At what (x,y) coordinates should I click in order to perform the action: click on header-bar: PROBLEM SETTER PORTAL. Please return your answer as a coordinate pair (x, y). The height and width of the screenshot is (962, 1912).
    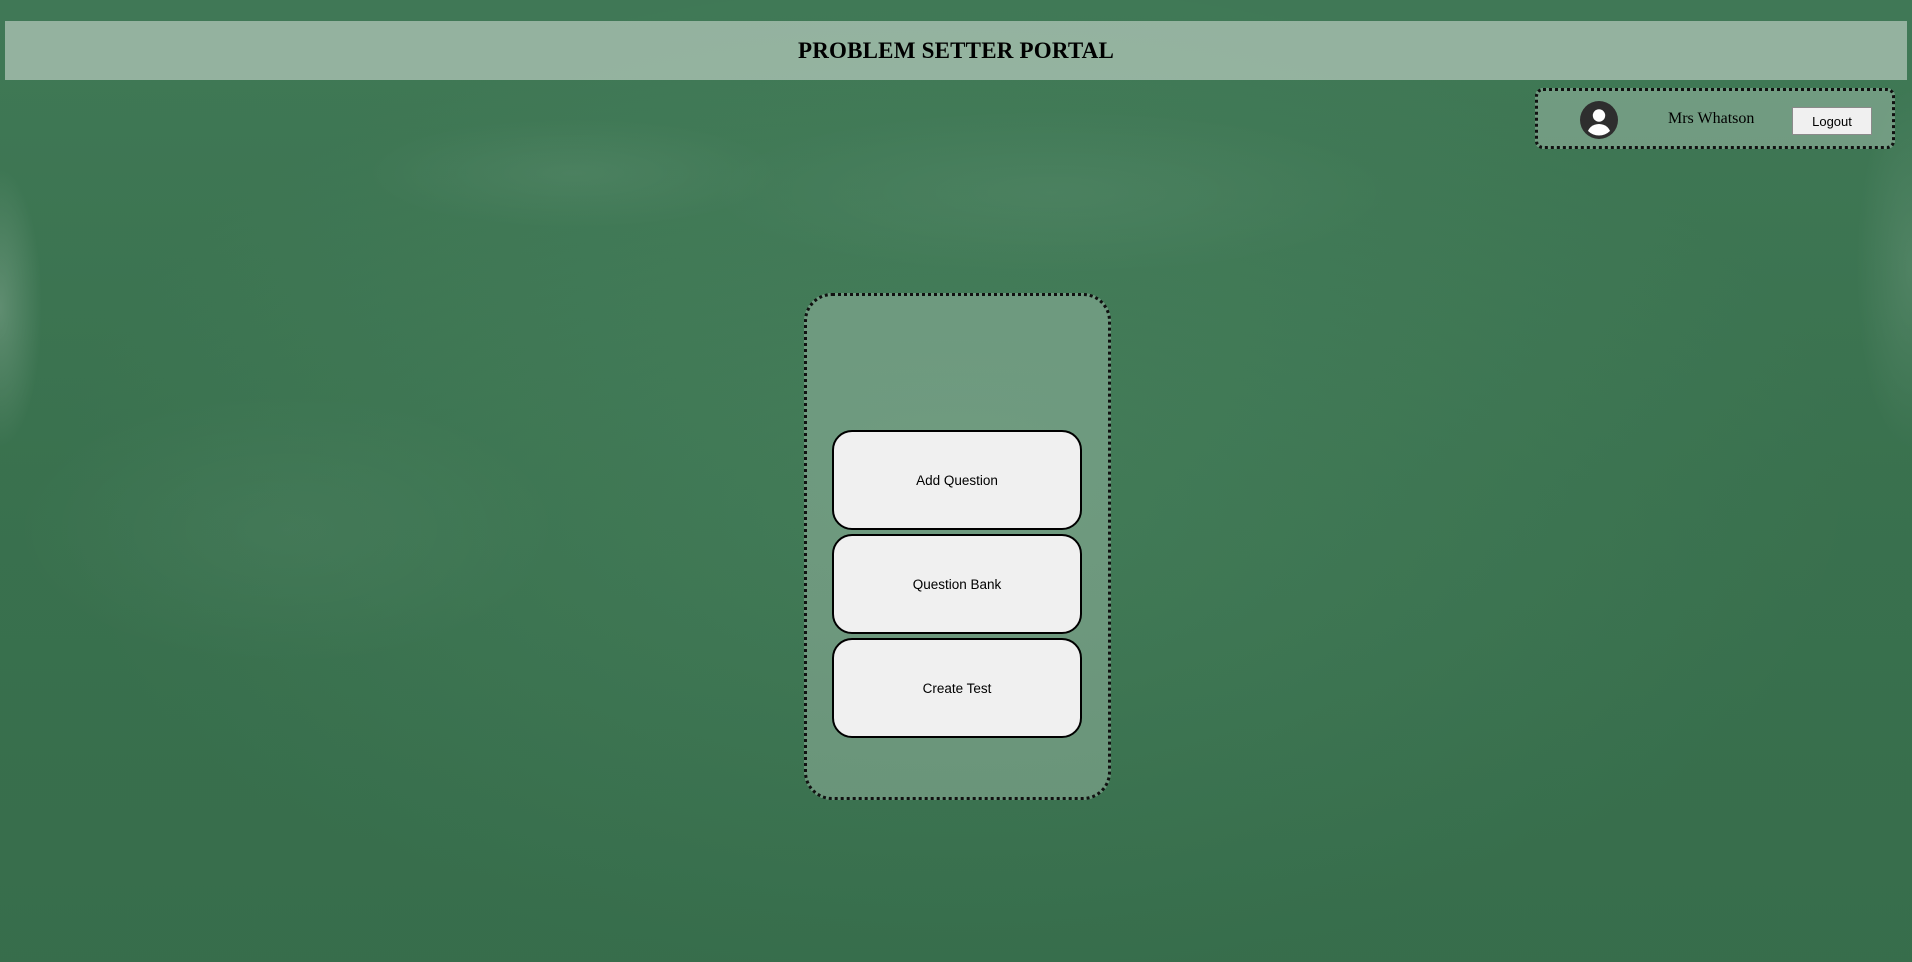
    Looking at the image, I should click on (956, 50).